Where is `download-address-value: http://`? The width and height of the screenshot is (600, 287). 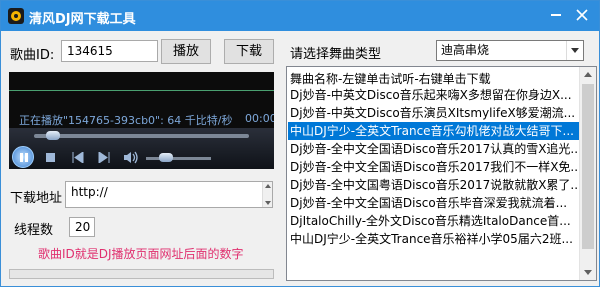
download-address-value: http:// is located at coordinates (89, 192).